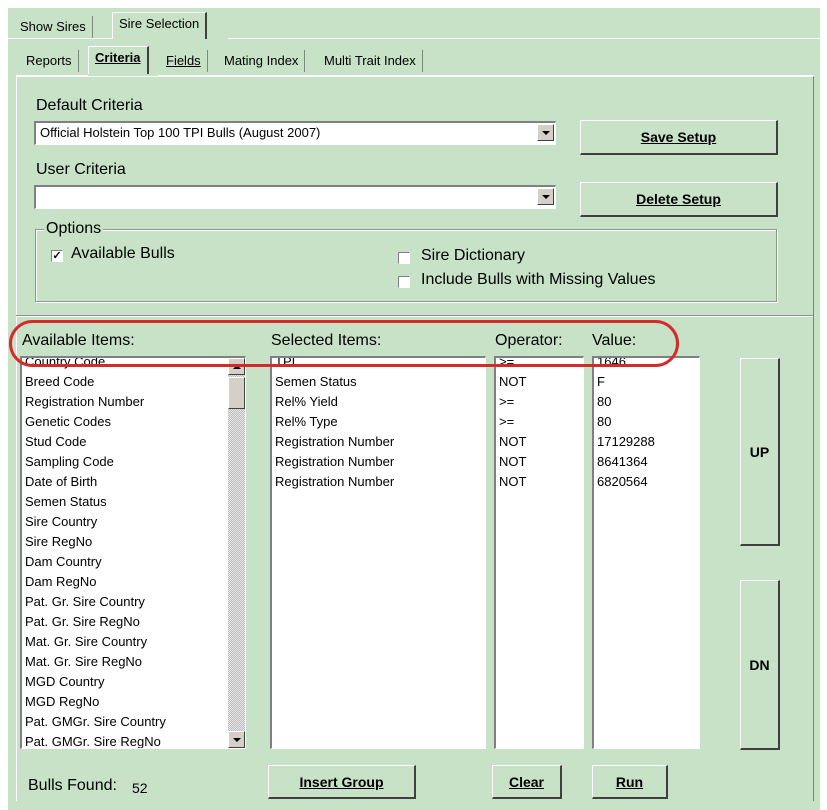  Describe the element at coordinates (123, 253) in the screenshot. I see `available-bulls-label: Available Bulls` at that location.